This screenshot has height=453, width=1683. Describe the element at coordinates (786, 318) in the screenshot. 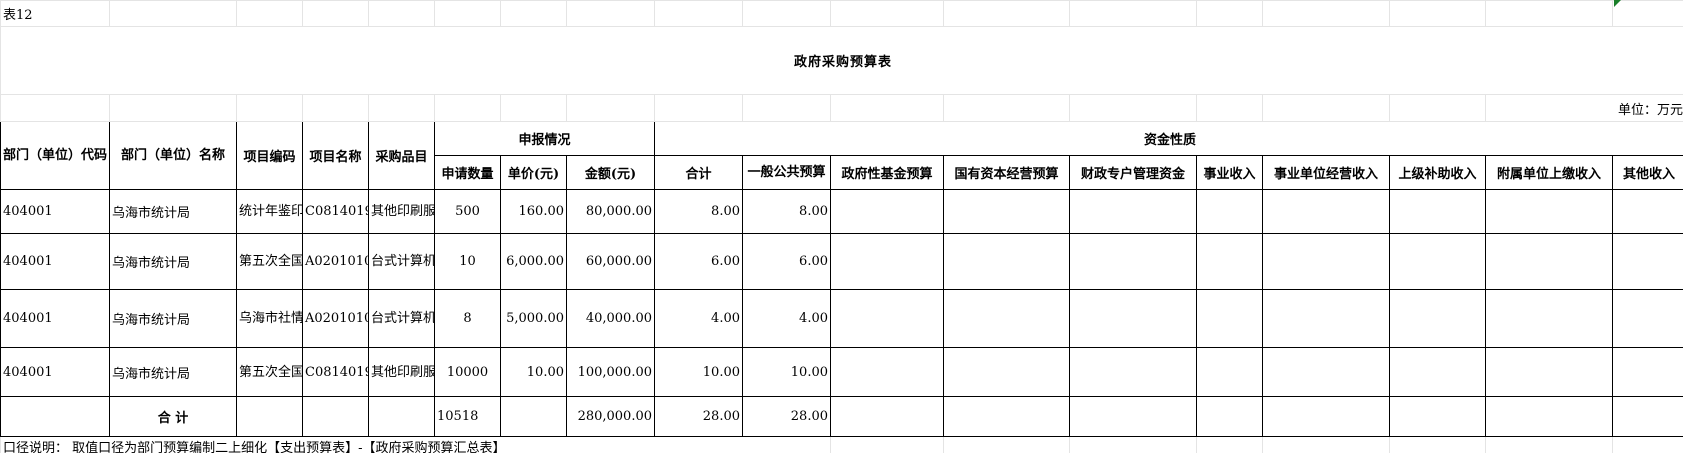

I see `cell-general-budget: 4.00` at that location.